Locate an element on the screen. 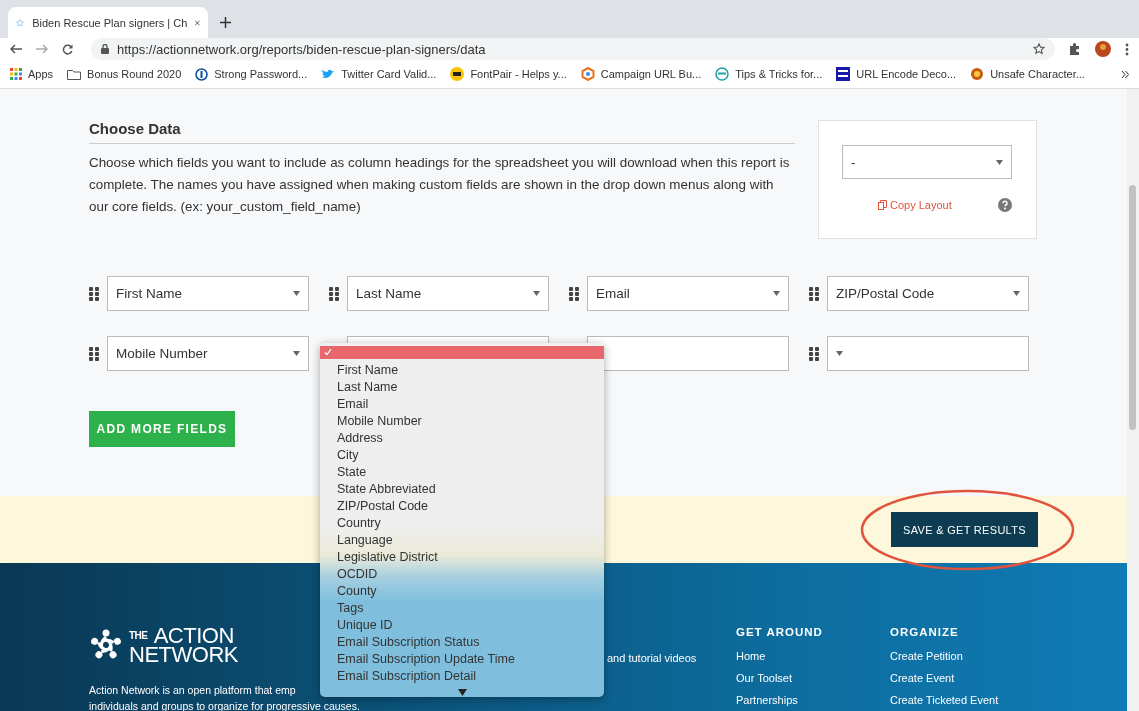  check-icon is located at coordinates (328, 352).